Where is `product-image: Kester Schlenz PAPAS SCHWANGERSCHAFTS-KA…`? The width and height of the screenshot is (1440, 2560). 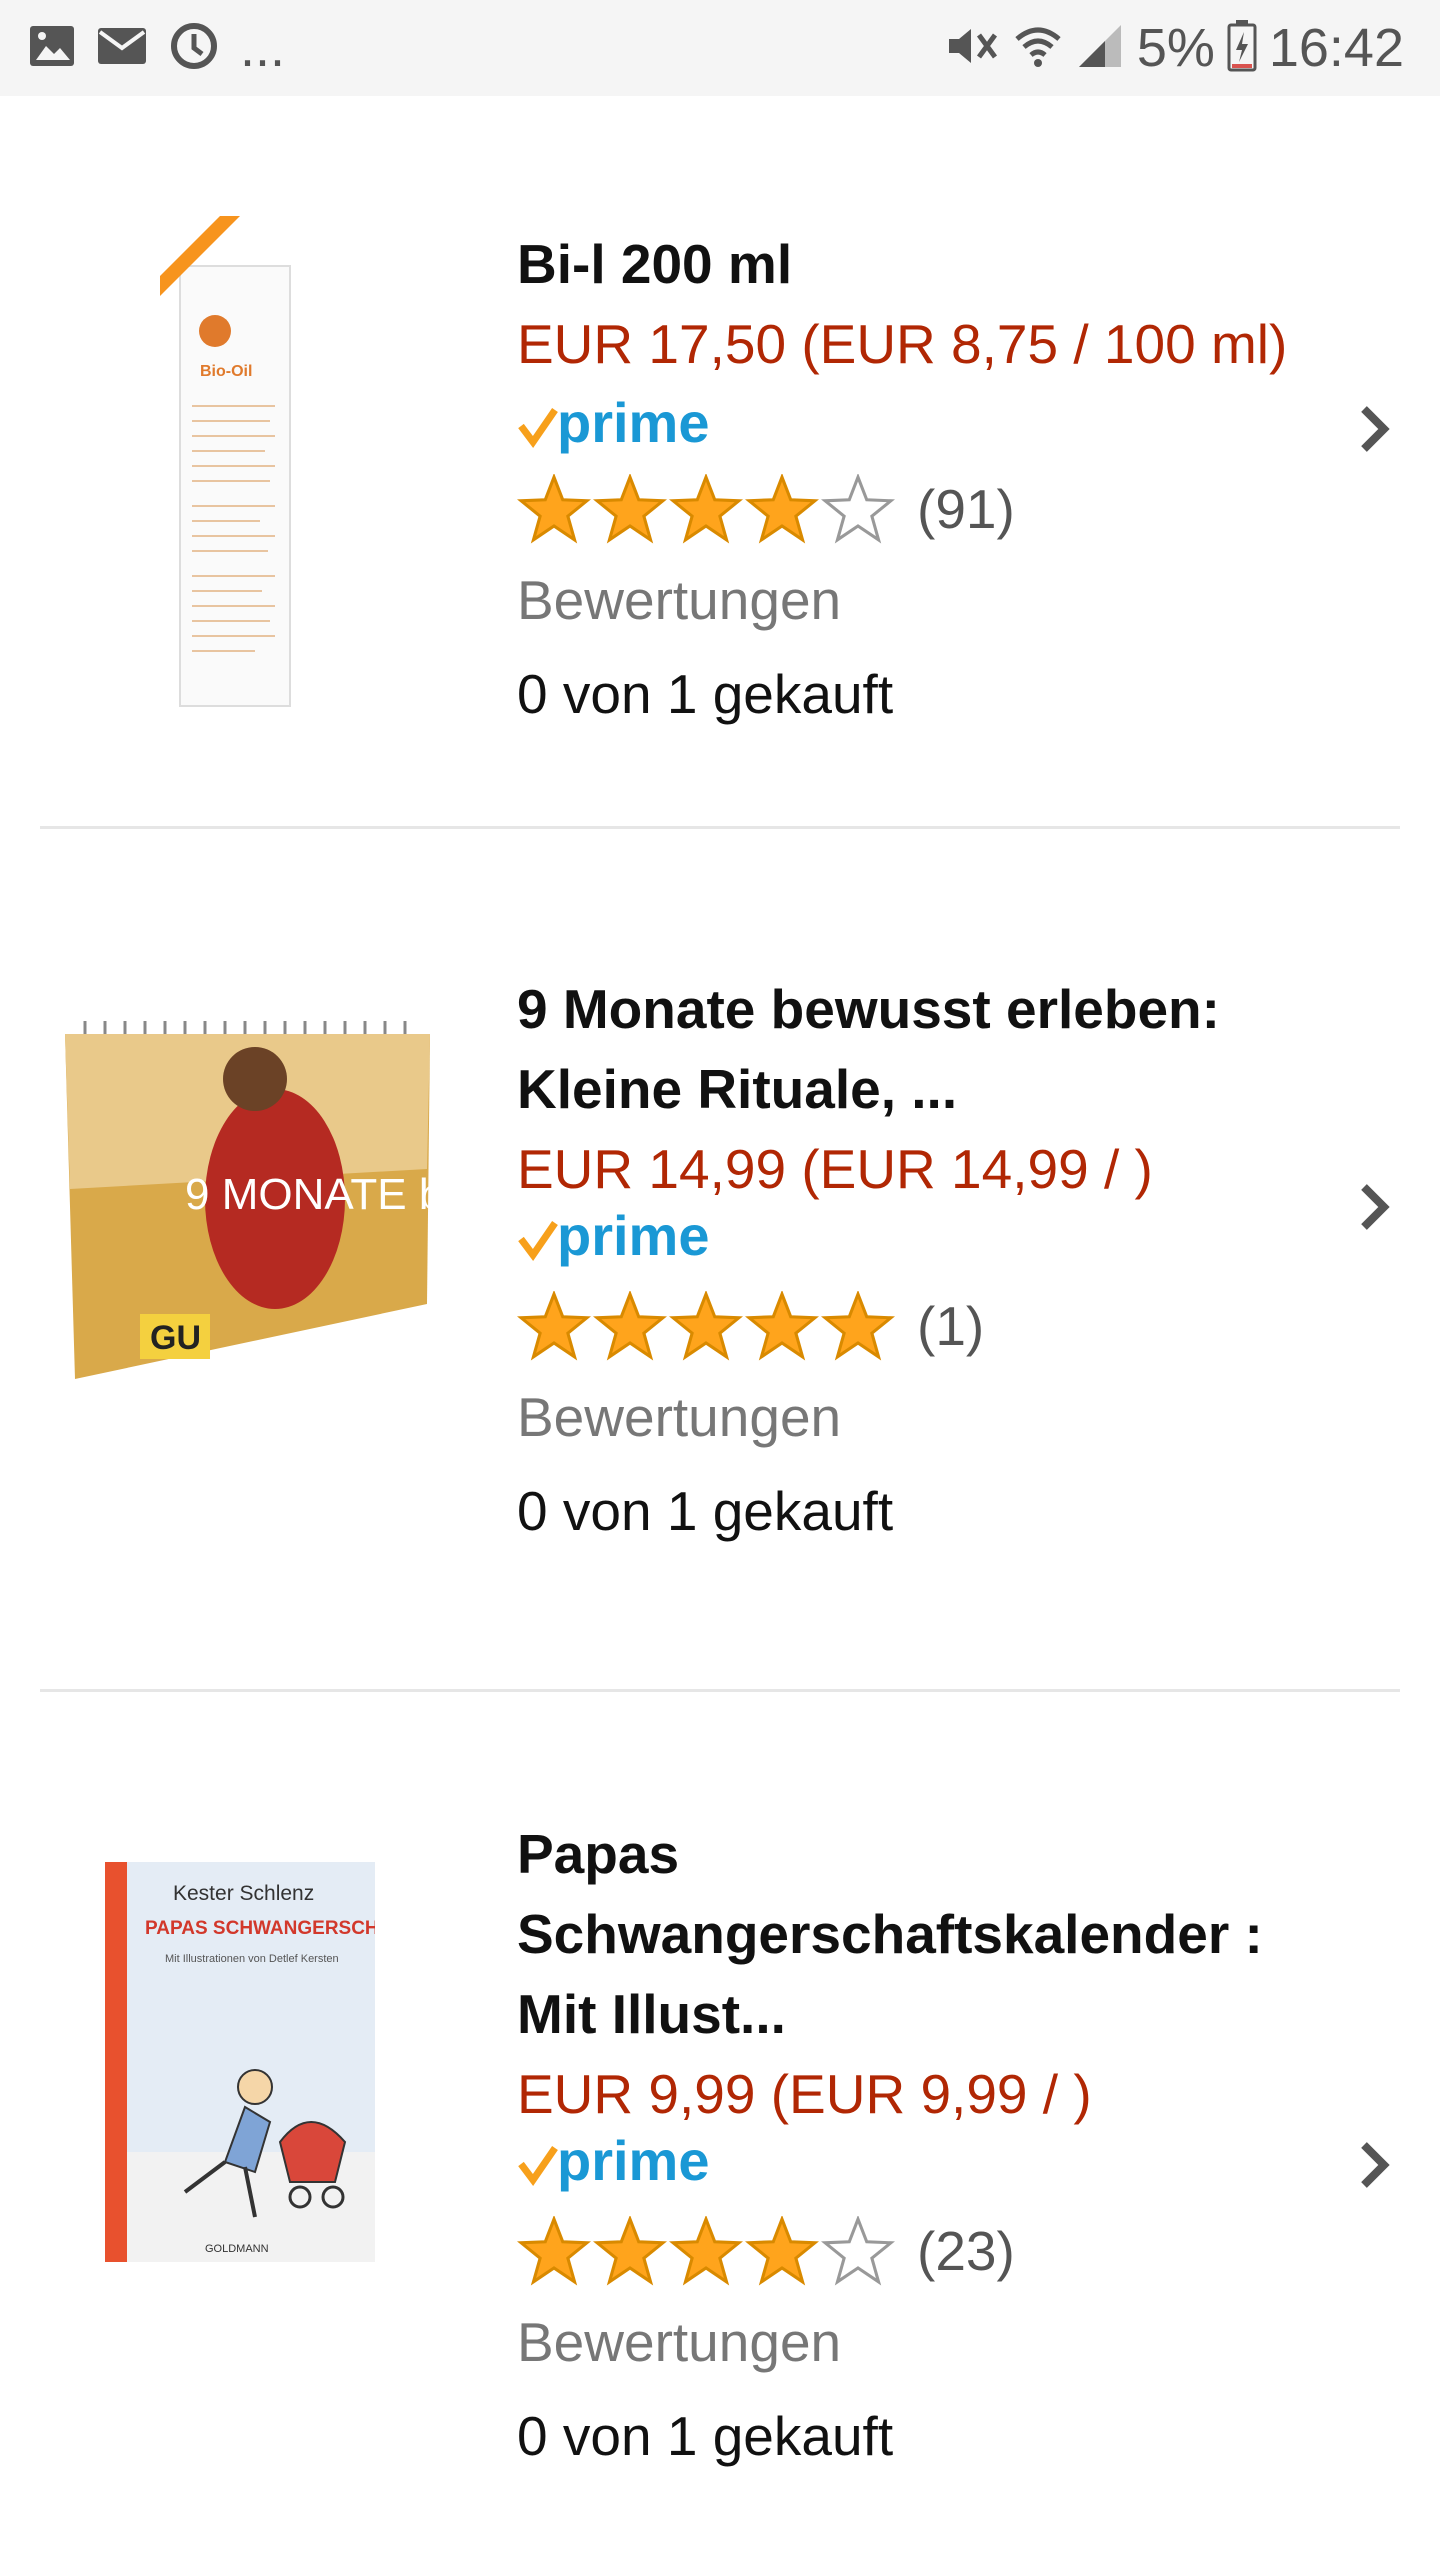
product-image: Kester Schlenz PAPAS SCHWANGERSCHAFTS-KA… is located at coordinates (322, 2062).